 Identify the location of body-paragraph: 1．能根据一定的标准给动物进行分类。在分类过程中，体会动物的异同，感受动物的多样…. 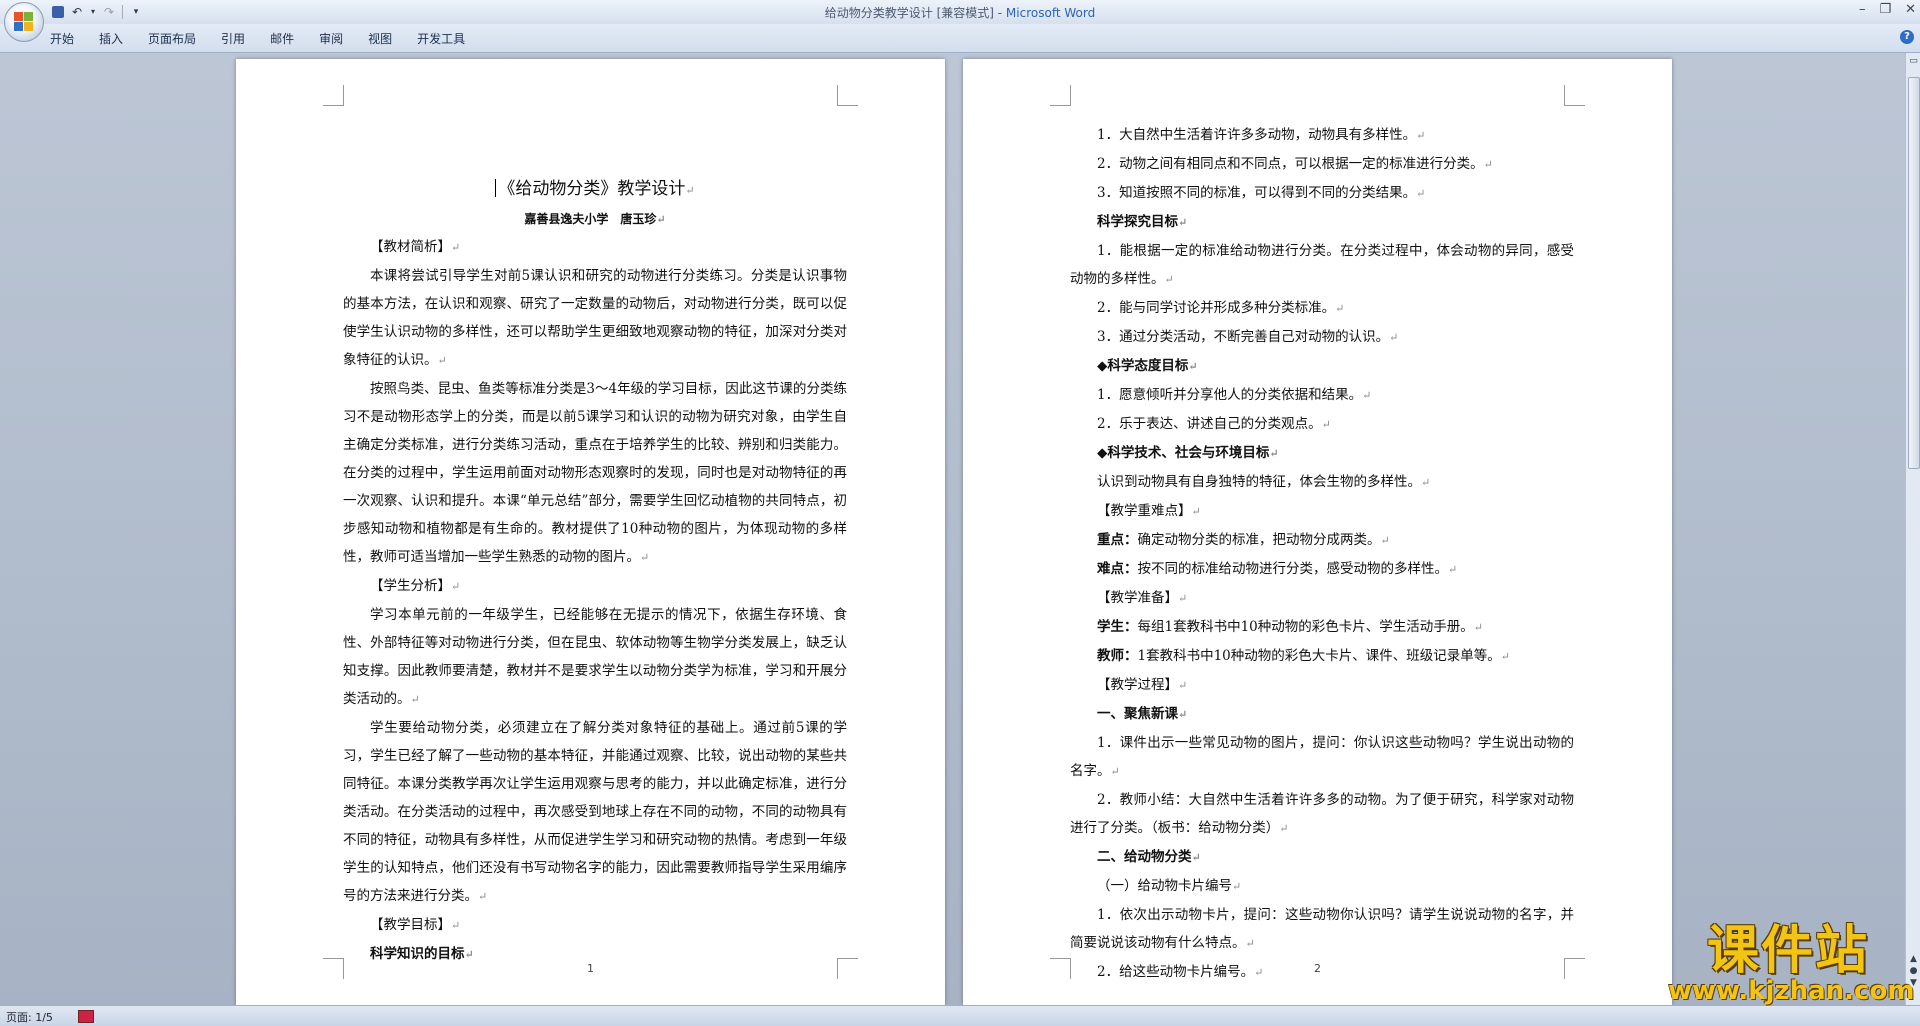
(1322, 265).